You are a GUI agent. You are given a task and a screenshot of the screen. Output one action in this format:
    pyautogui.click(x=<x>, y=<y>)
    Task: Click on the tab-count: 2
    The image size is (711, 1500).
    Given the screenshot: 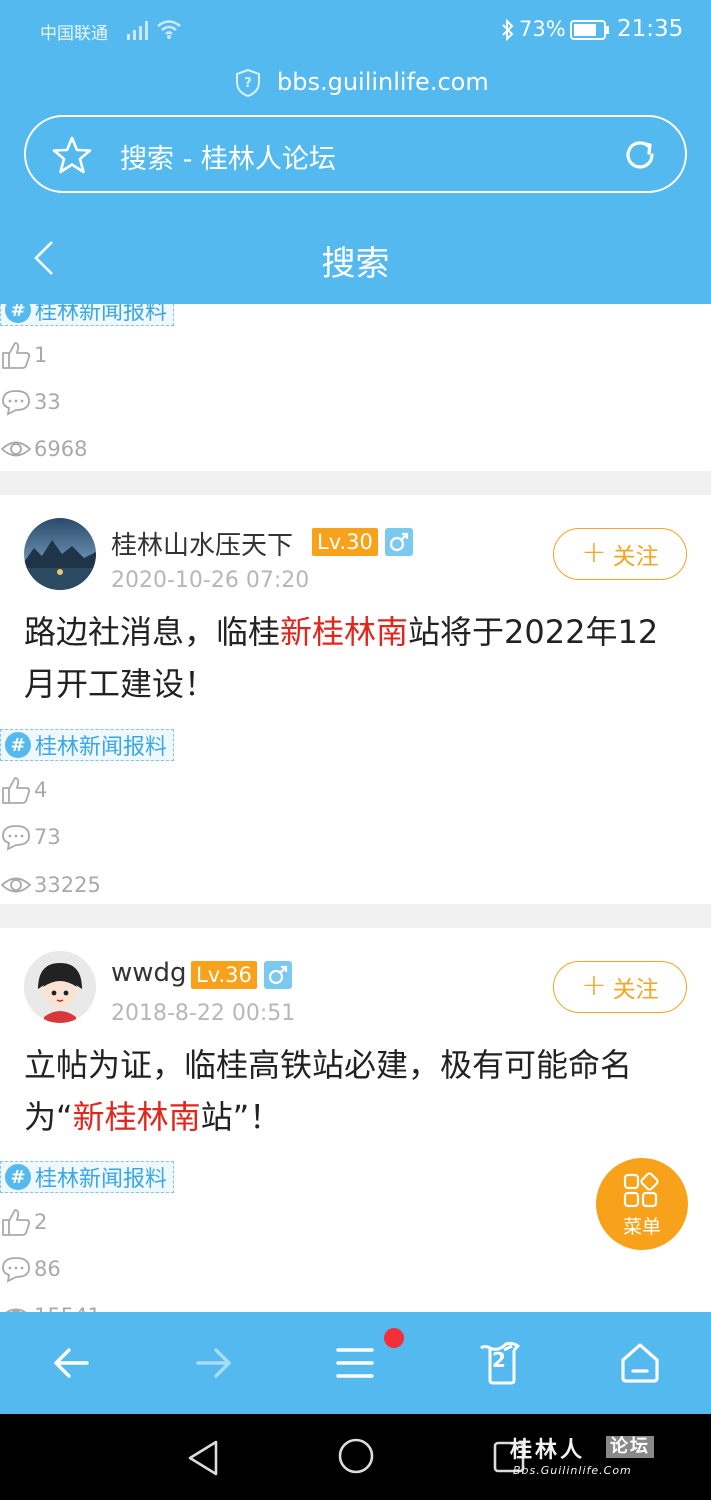 What is the action you would take?
    pyautogui.click(x=499, y=1360)
    